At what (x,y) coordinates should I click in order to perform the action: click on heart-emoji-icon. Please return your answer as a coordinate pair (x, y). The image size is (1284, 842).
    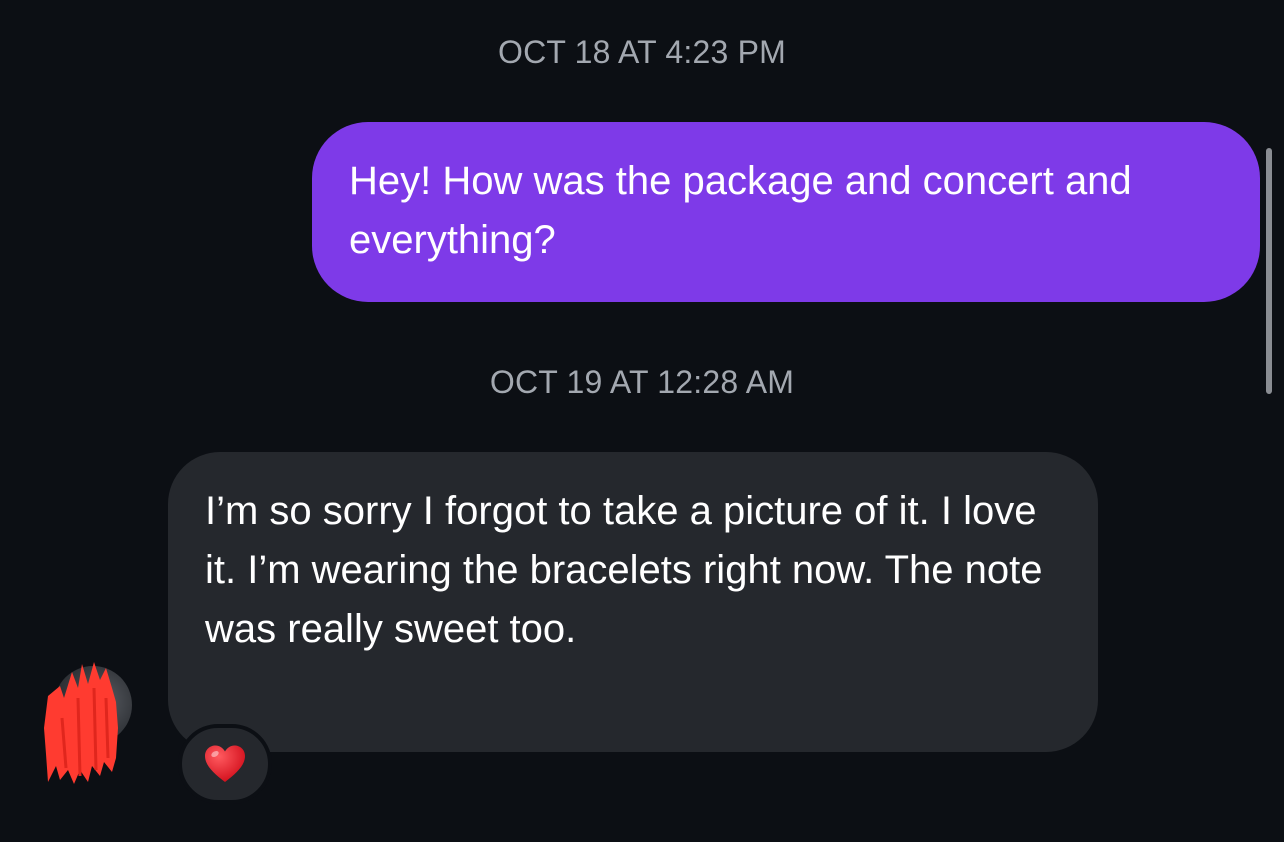
    Looking at the image, I should click on (225, 763).